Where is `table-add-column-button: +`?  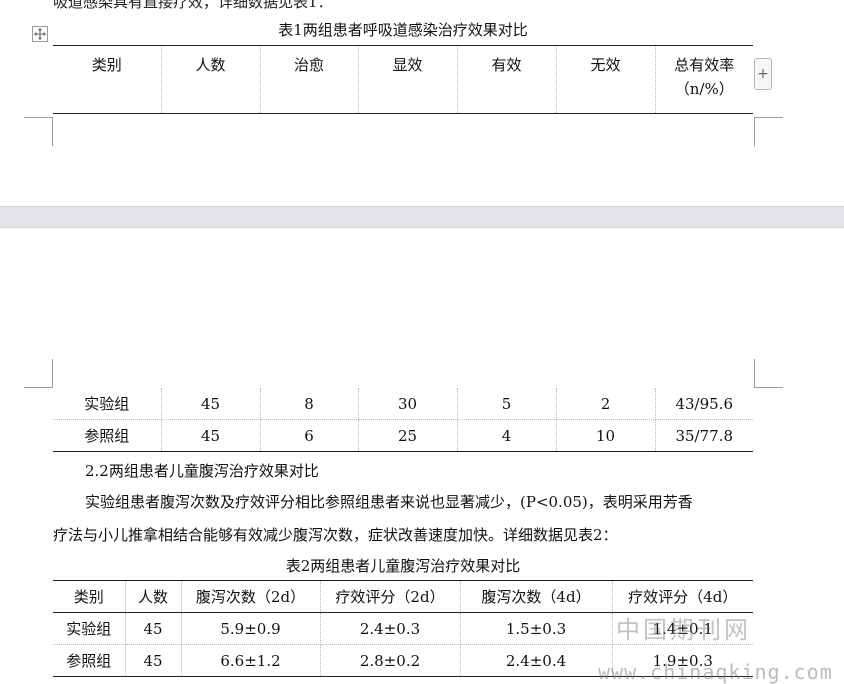
table-add-column-button: + is located at coordinates (763, 74).